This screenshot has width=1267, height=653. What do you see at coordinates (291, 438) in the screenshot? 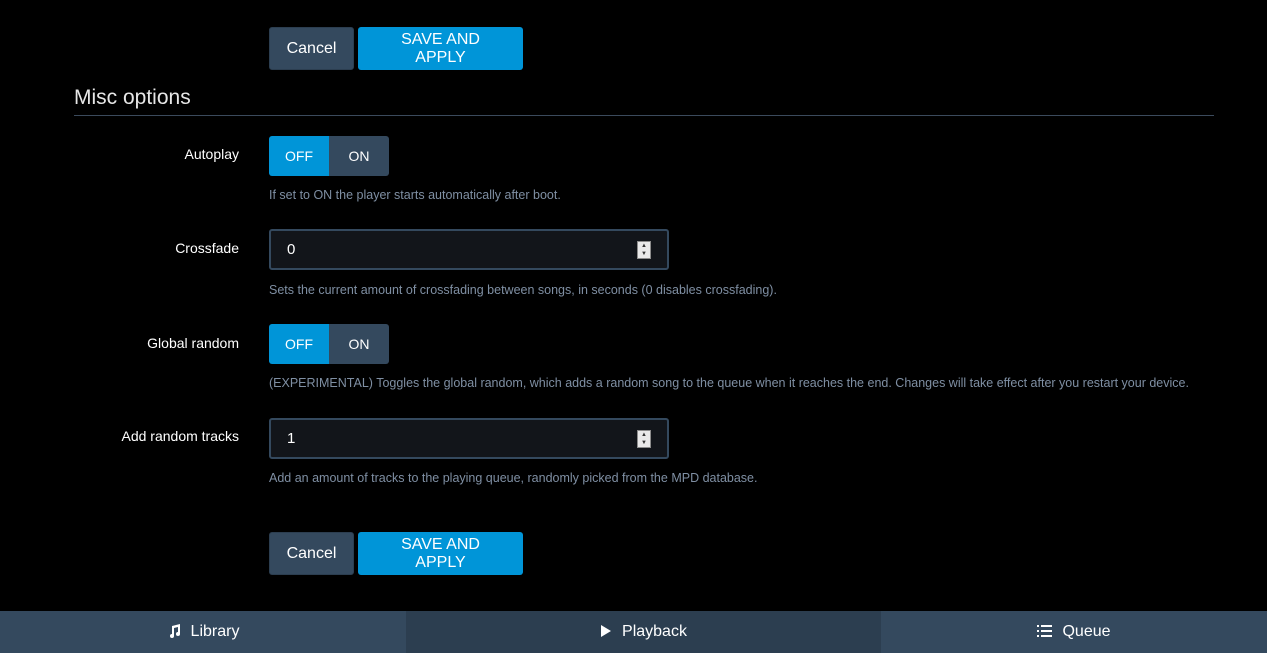
I see `random-tracks-value: 1` at bounding box center [291, 438].